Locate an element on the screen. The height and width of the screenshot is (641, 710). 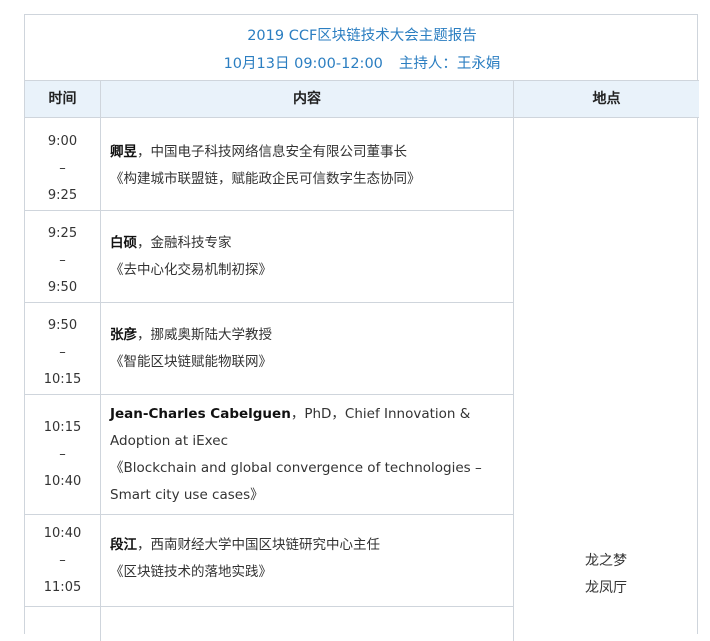
venue-cell: 龙之梦 龙凤厅 is located at coordinates (606, 575).